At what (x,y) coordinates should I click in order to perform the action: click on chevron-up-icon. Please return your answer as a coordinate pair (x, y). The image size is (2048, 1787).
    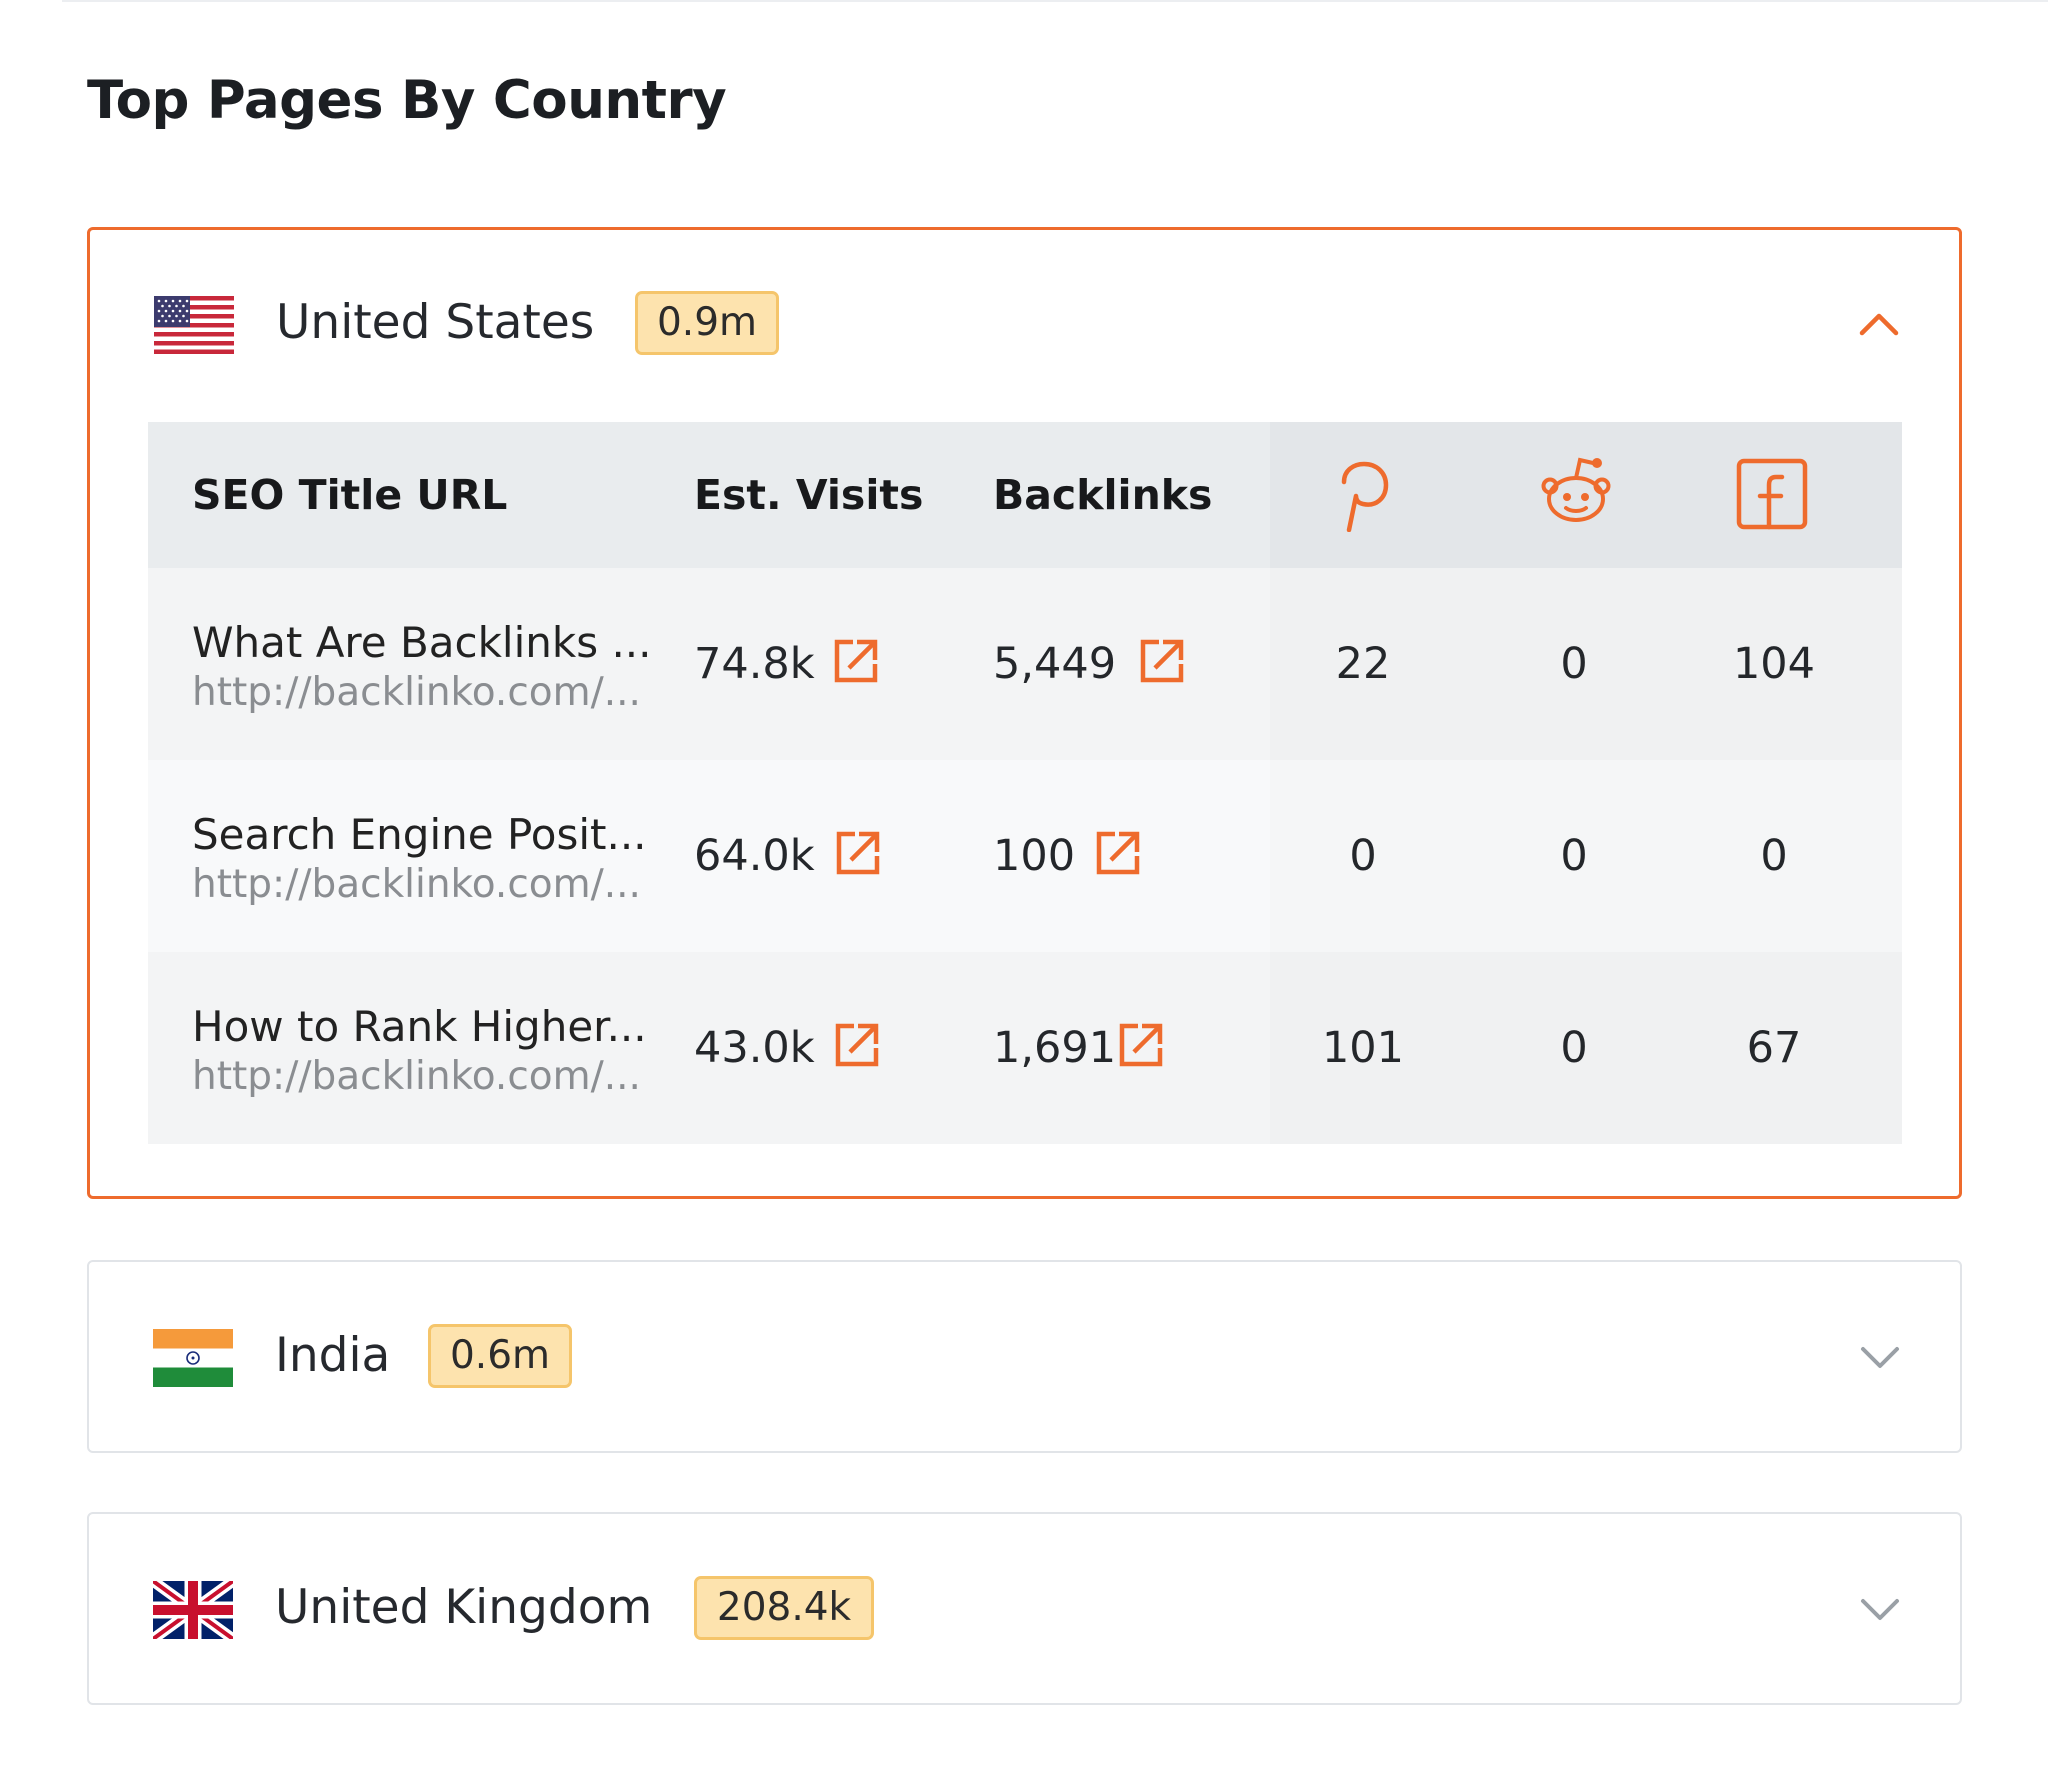
    Looking at the image, I should click on (1879, 324).